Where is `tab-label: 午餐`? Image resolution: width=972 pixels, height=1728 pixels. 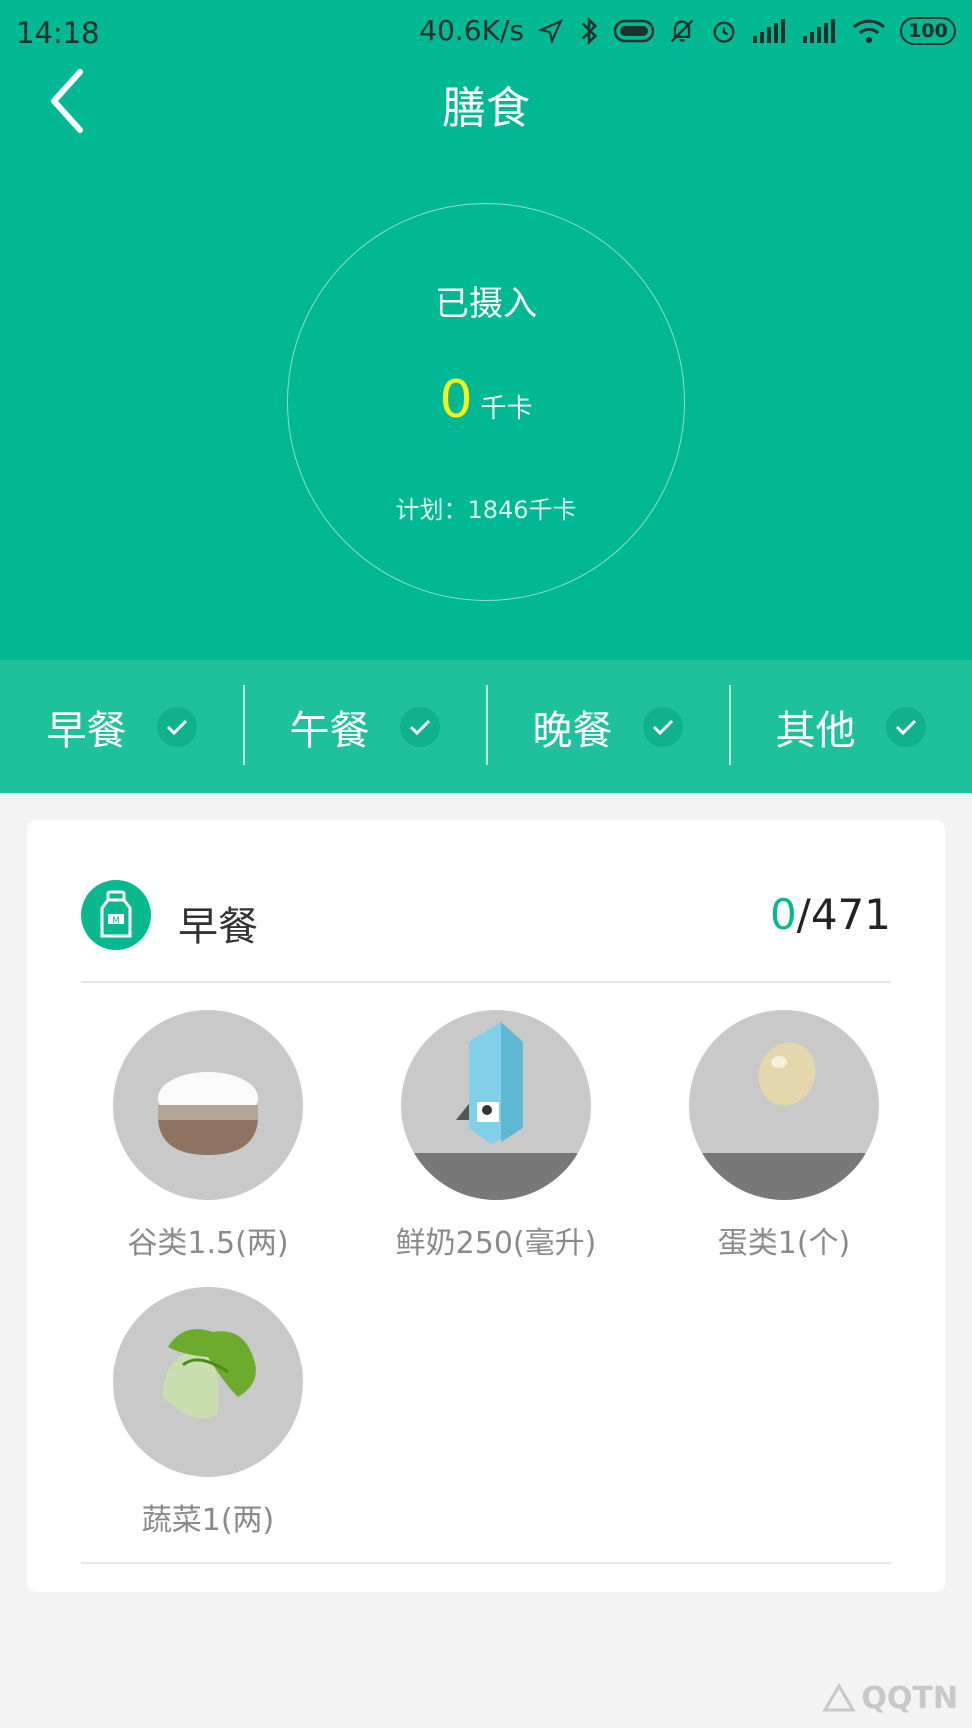 tab-label: 午餐 is located at coordinates (329, 730).